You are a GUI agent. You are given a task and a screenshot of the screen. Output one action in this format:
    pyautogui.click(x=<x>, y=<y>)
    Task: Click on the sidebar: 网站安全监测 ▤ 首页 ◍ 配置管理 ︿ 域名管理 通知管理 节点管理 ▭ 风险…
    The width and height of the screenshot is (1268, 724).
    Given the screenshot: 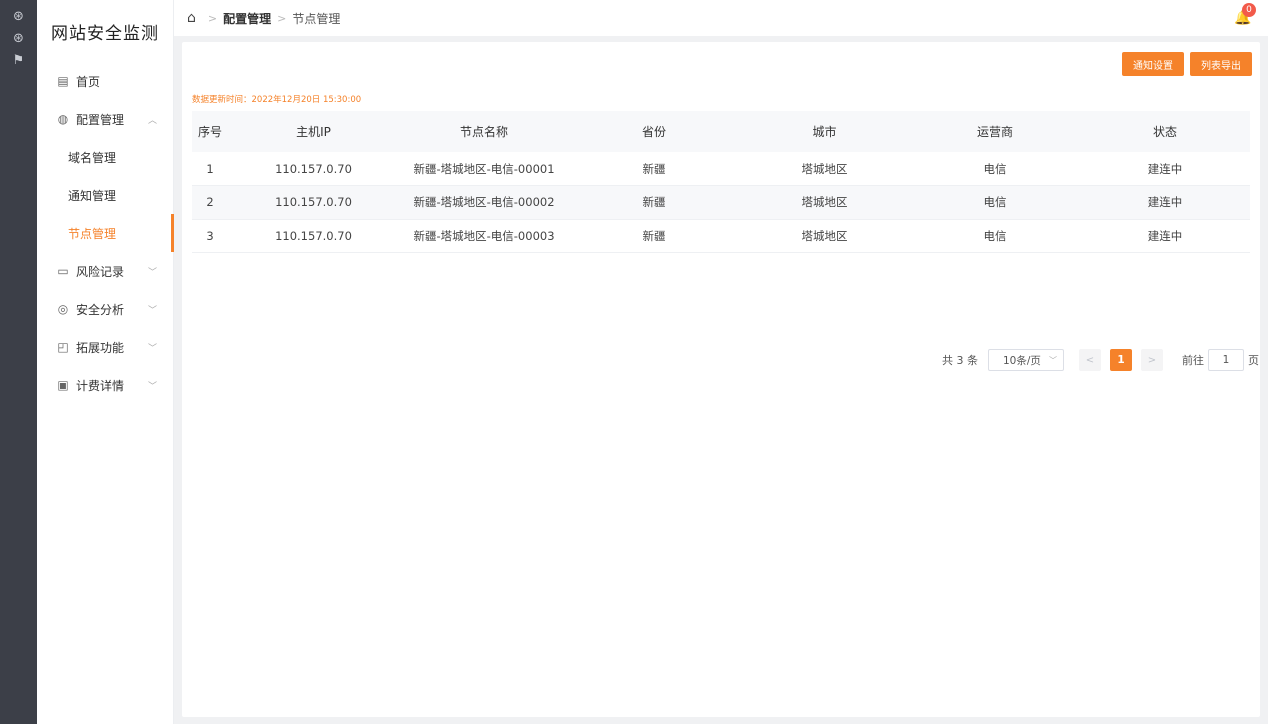 What is the action you would take?
    pyautogui.click(x=105, y=362)
    